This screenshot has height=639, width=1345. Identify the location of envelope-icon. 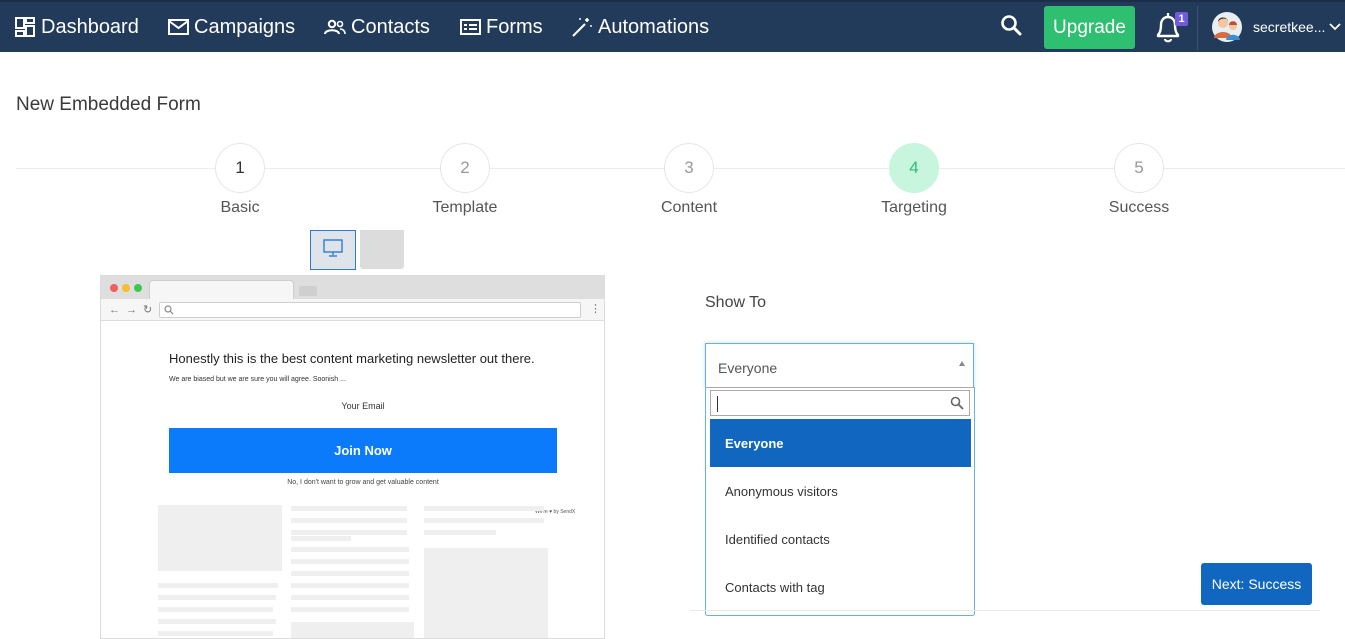
(178, 27).